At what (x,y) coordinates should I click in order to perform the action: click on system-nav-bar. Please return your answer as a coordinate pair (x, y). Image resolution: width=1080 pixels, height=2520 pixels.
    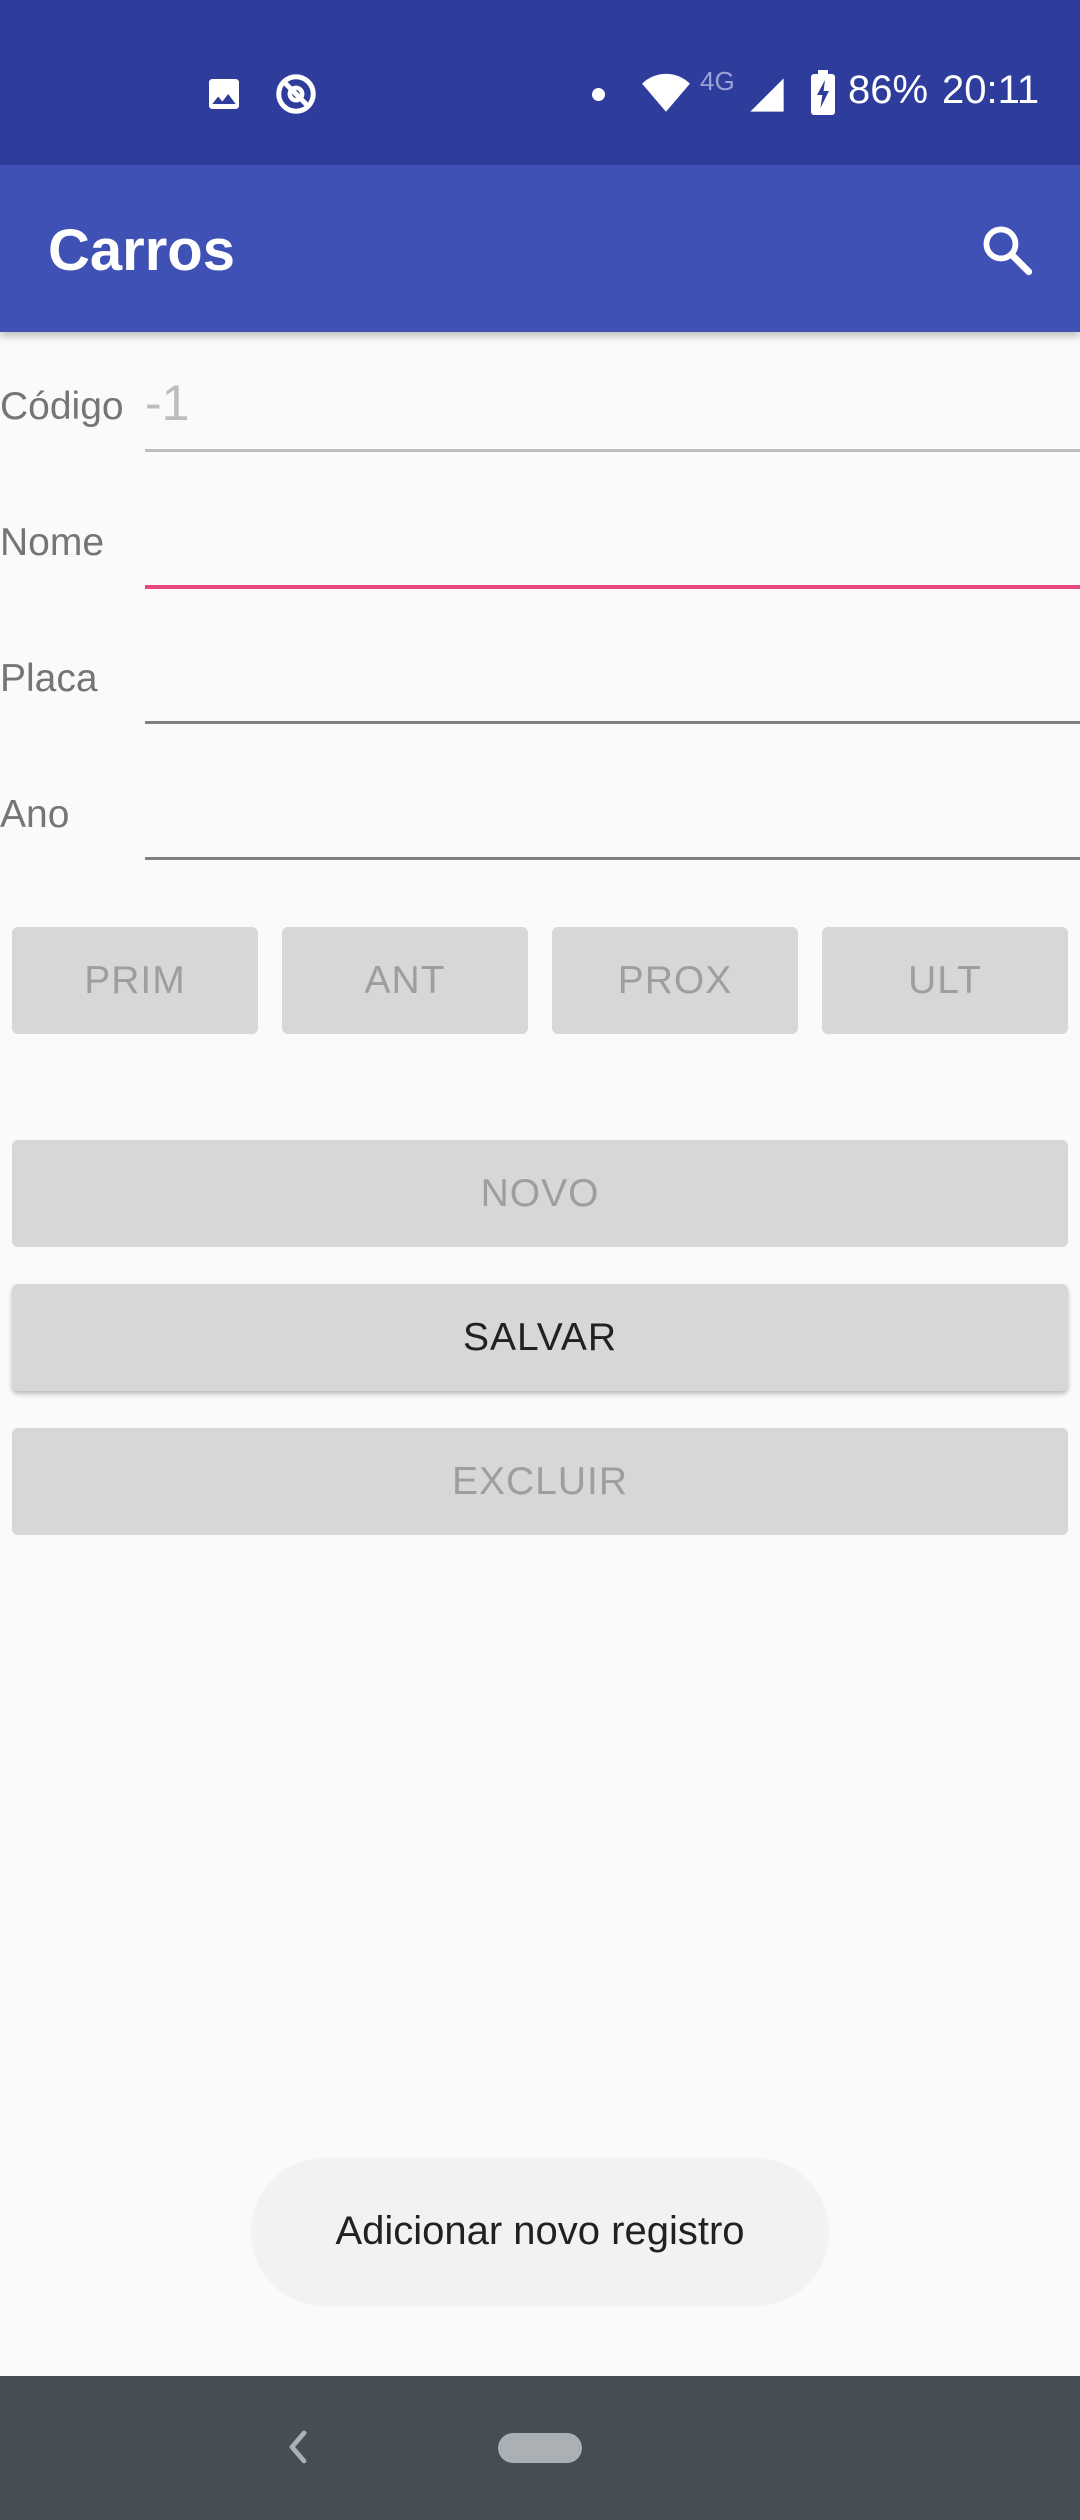
    Looking at the image, I should click on (540, 2448).